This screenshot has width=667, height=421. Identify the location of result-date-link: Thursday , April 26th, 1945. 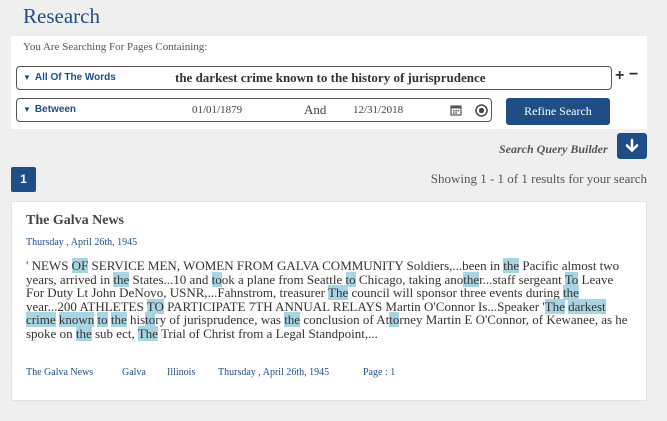
(273, 372).